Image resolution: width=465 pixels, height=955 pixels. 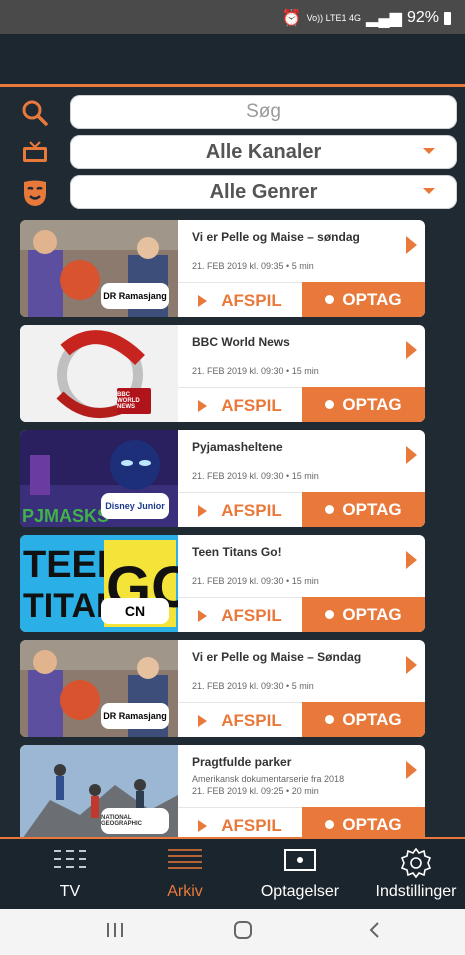 What do you see at coordinates (300, 862) in the screenshot?
I see `recordings-icon` at bounding box center [300, 862].